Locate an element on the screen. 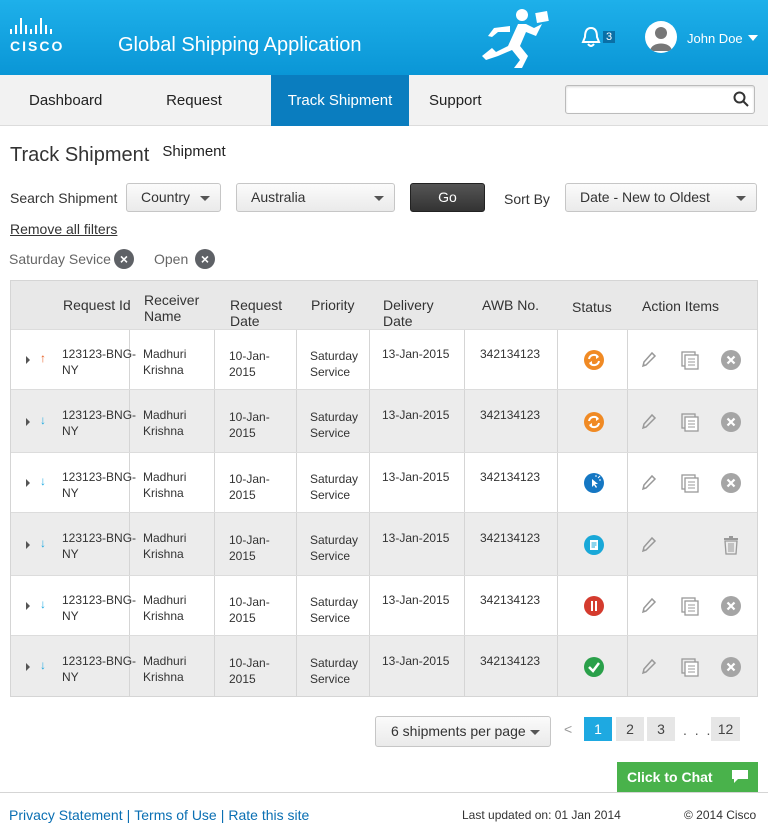 This screenshot has height=838, width=768. go-button: Go is located at coordinates (447, 197).